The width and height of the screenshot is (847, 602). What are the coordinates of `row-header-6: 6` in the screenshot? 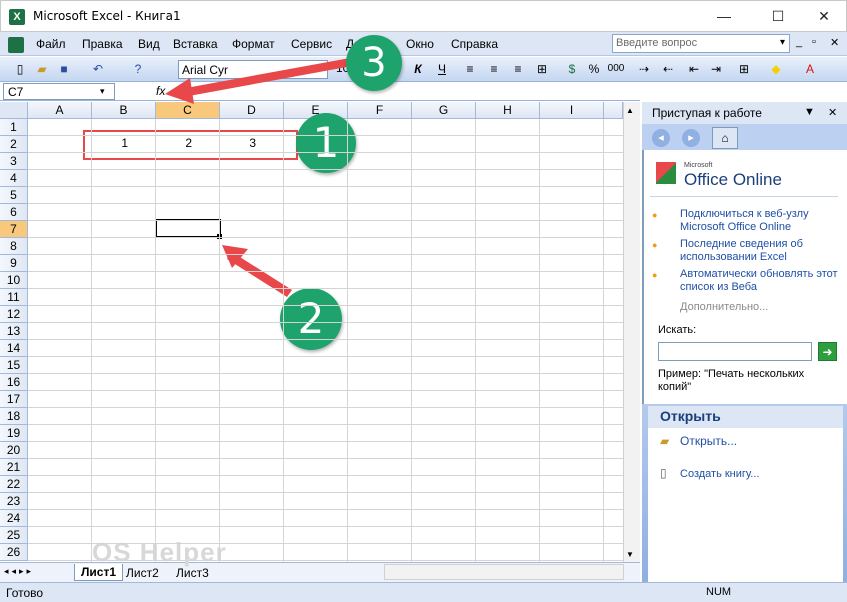 It's located at (14, 212).